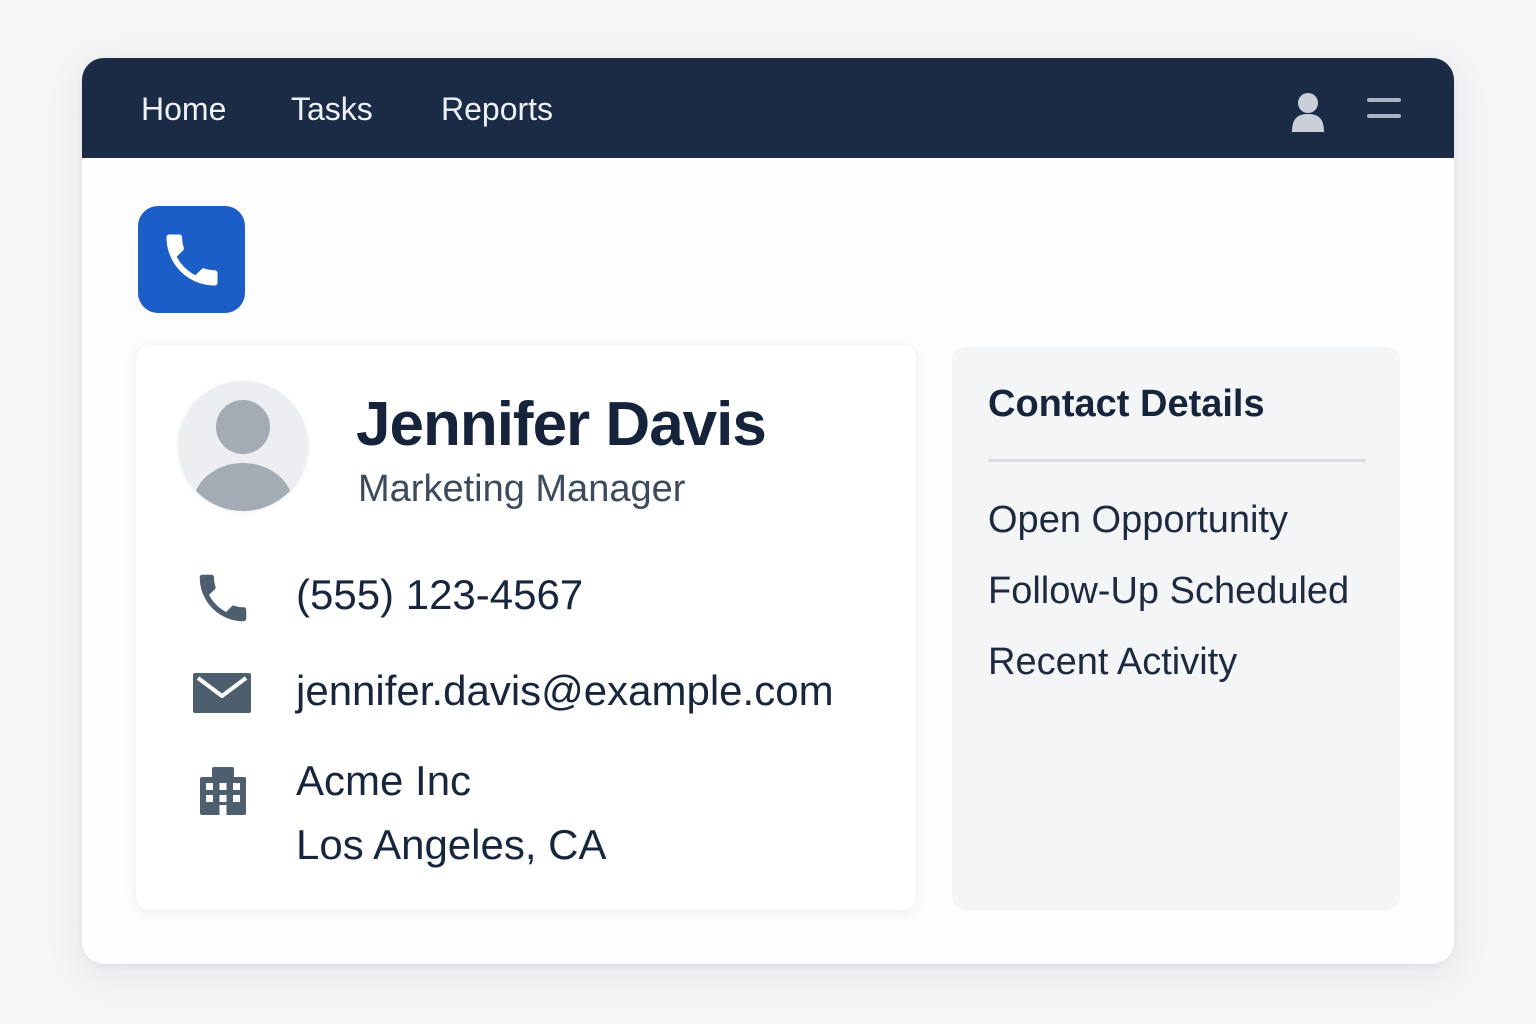 The width and height of the screenshot is (1536, 1024). Describe the element at coordinates (222, 695) in the screenshot. I see `mail-icon` at that location.